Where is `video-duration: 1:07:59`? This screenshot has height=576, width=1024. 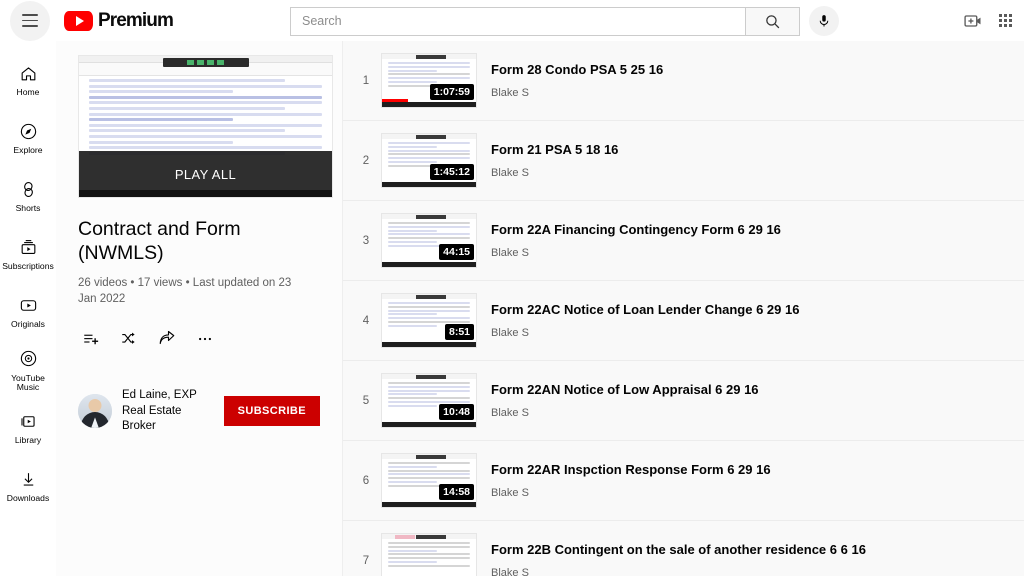
video-duration: 1:07:59 is located at coordinates (451, 92).